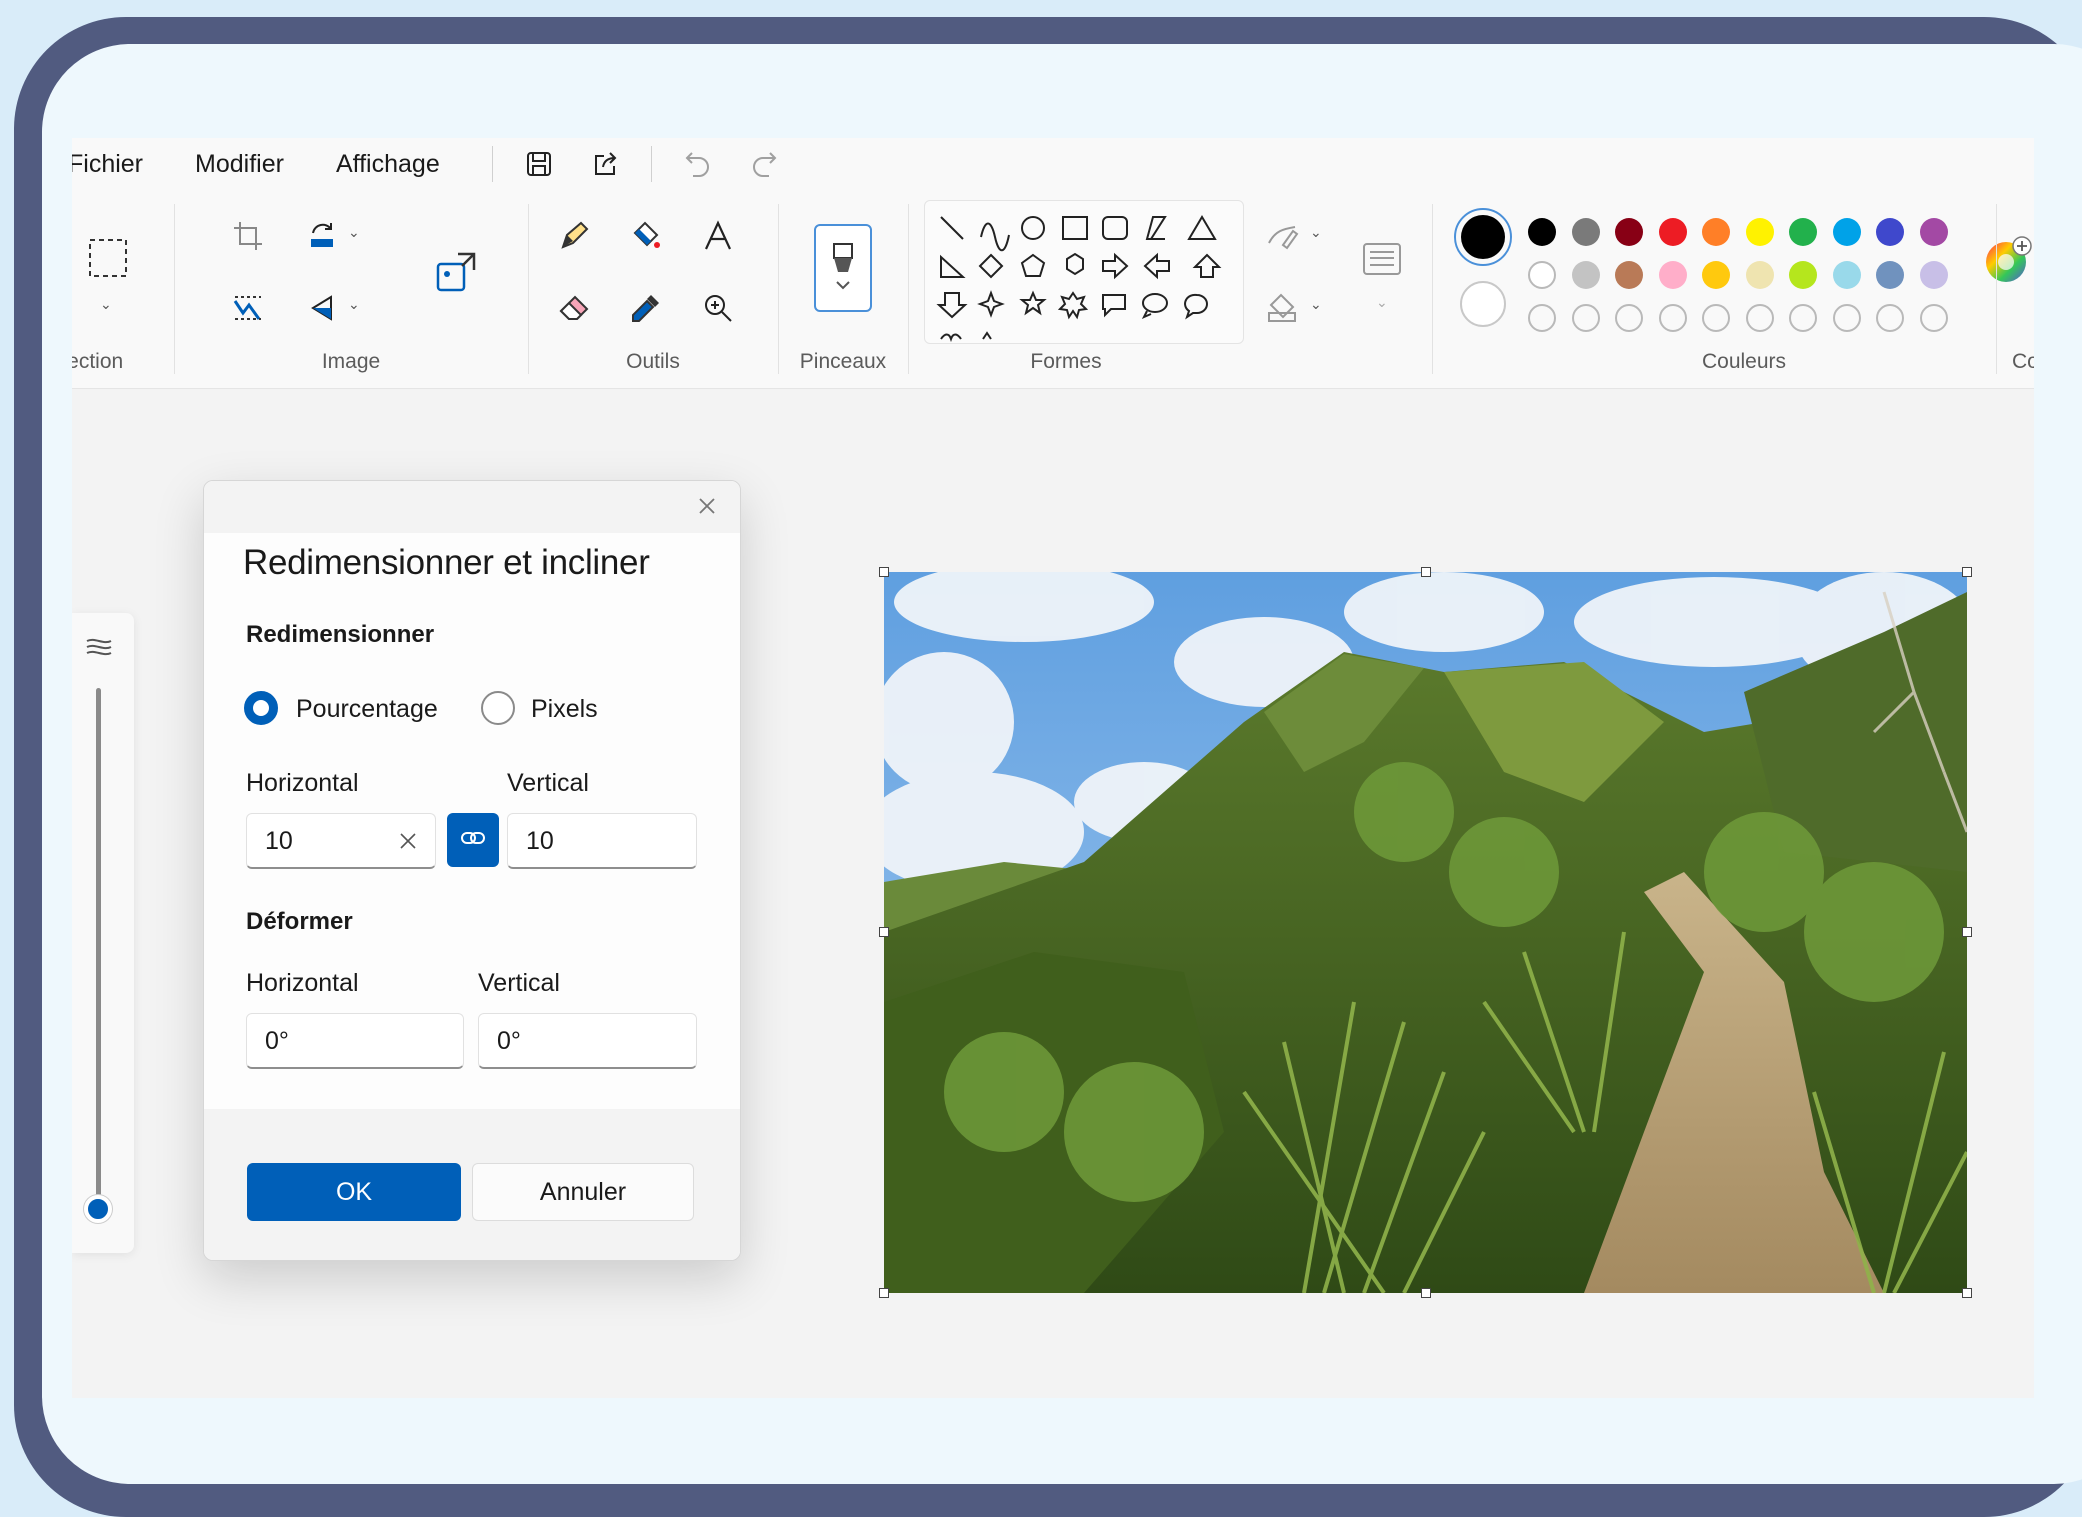 This screenshot has width=2082, height=1517. I want to click on group-selection: ⌄ Sélection, so click(122, 289).